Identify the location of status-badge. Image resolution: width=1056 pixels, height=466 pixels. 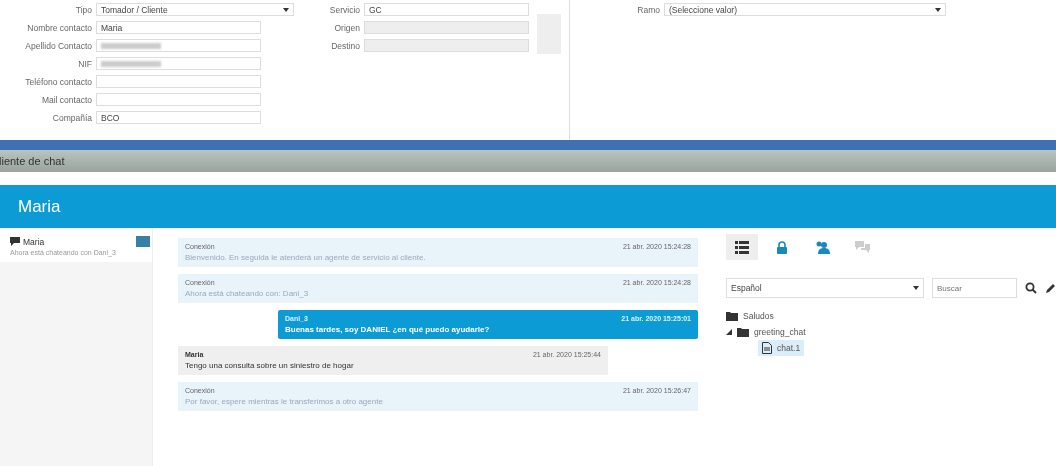
(143, 241).